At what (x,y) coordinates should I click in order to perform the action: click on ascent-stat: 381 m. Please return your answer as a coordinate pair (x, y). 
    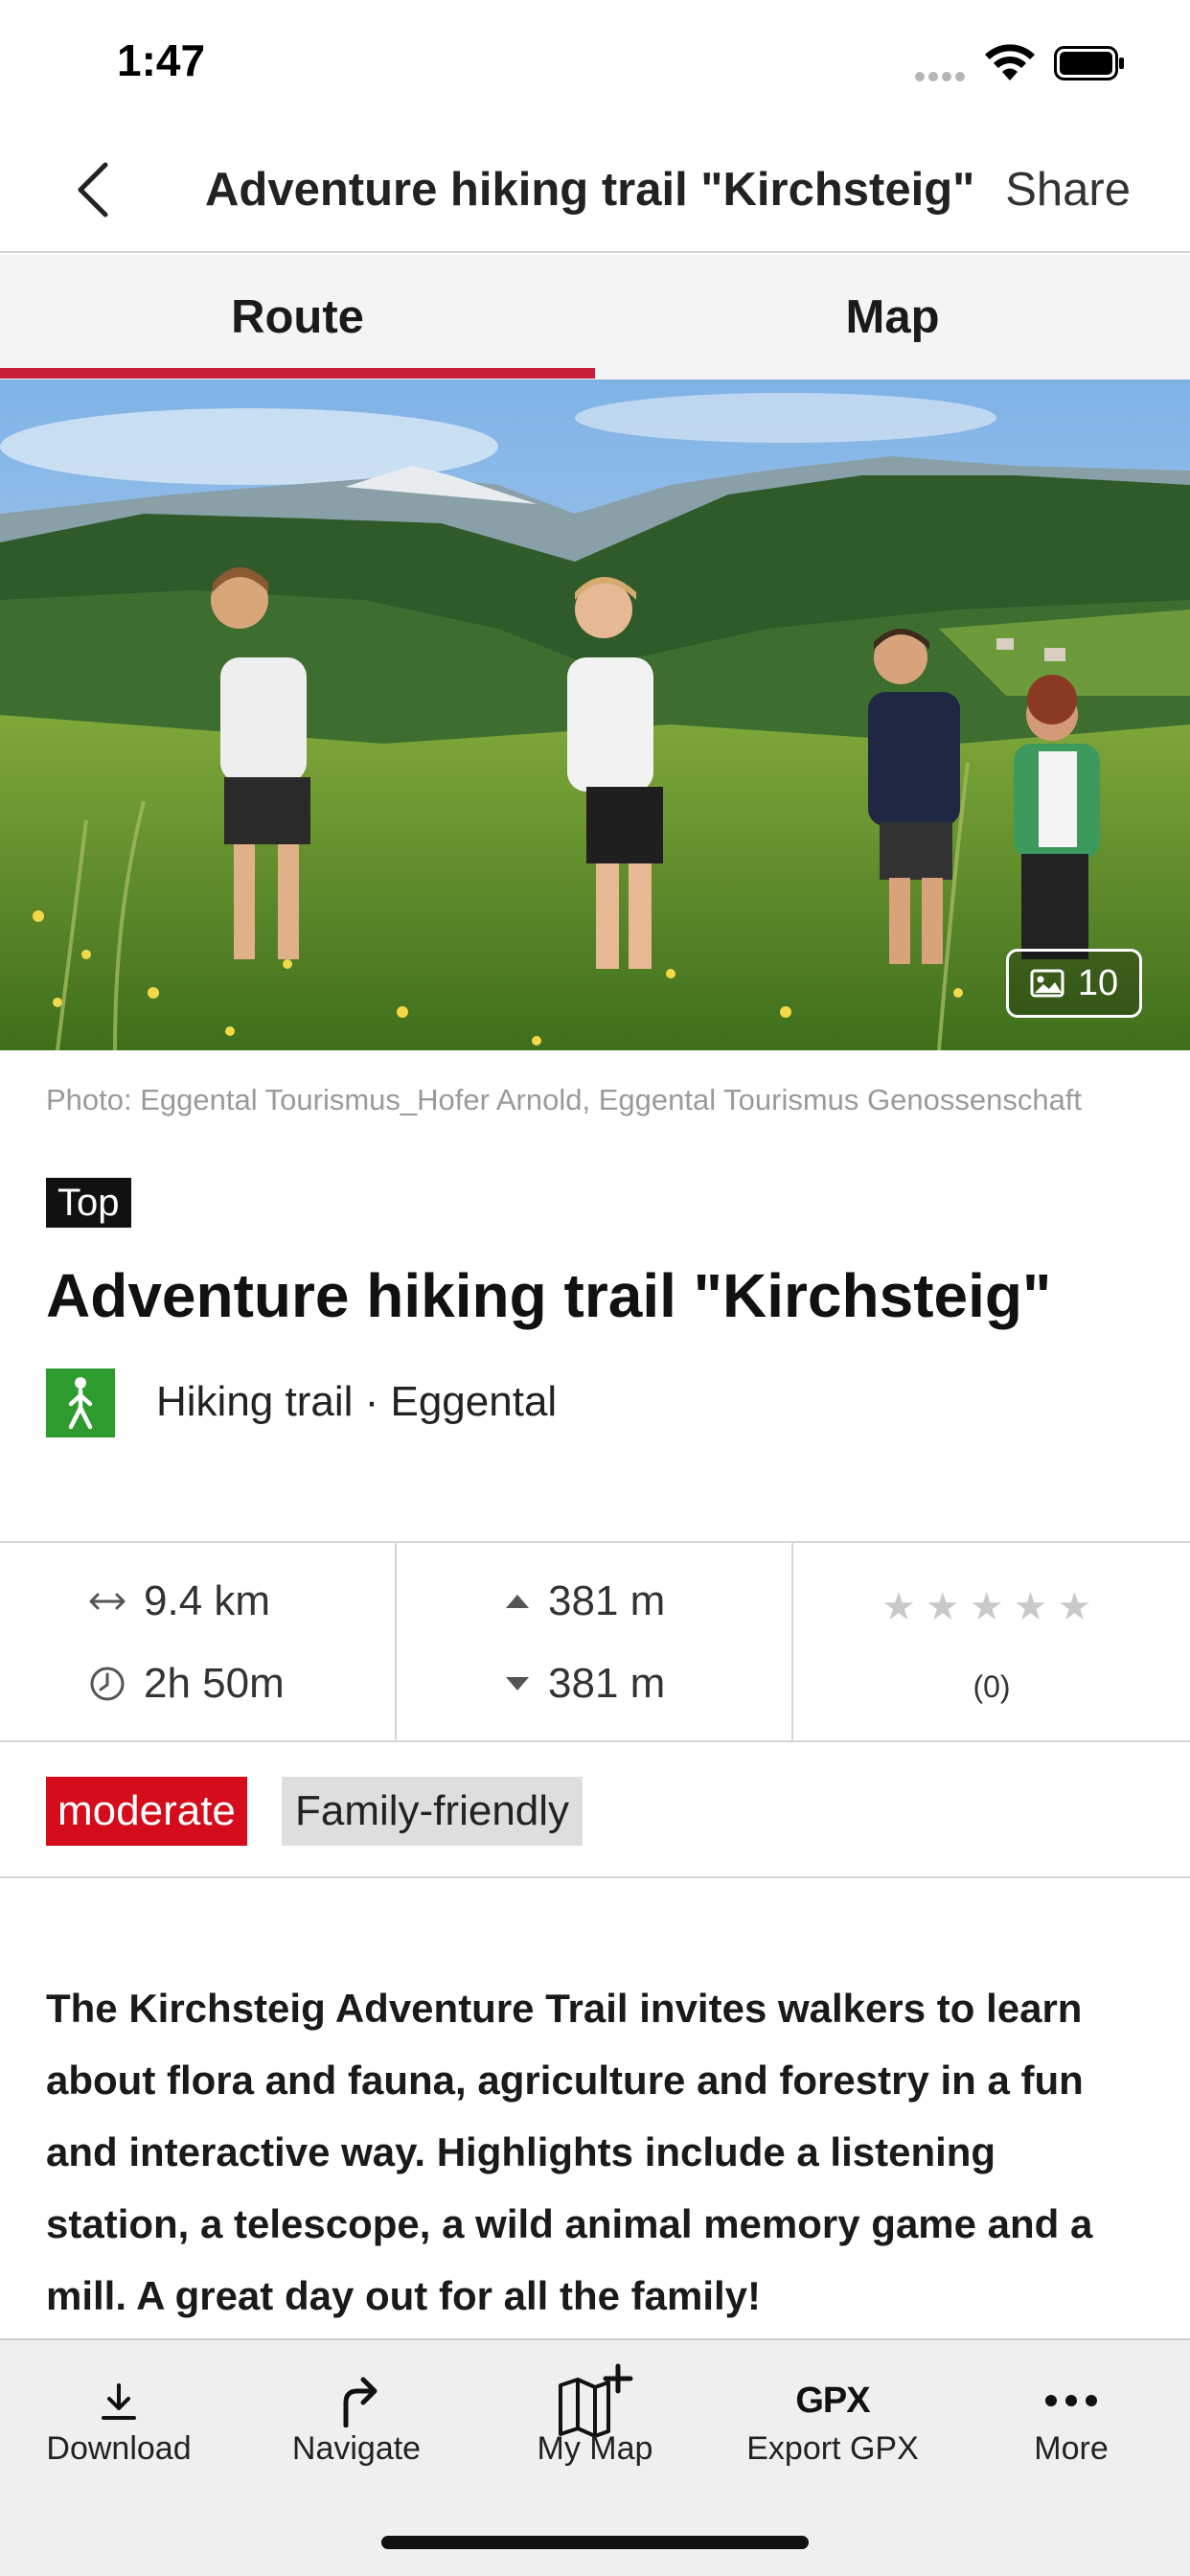
    Looking at the image, I should click on (585, 1601).